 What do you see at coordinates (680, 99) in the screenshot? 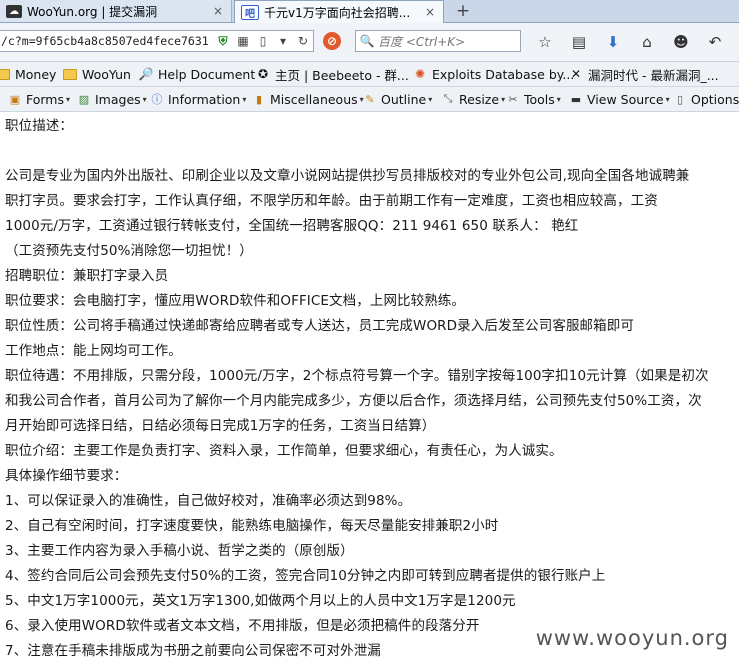
I see `options-icon: ▯` at bounding box center [680, 99].